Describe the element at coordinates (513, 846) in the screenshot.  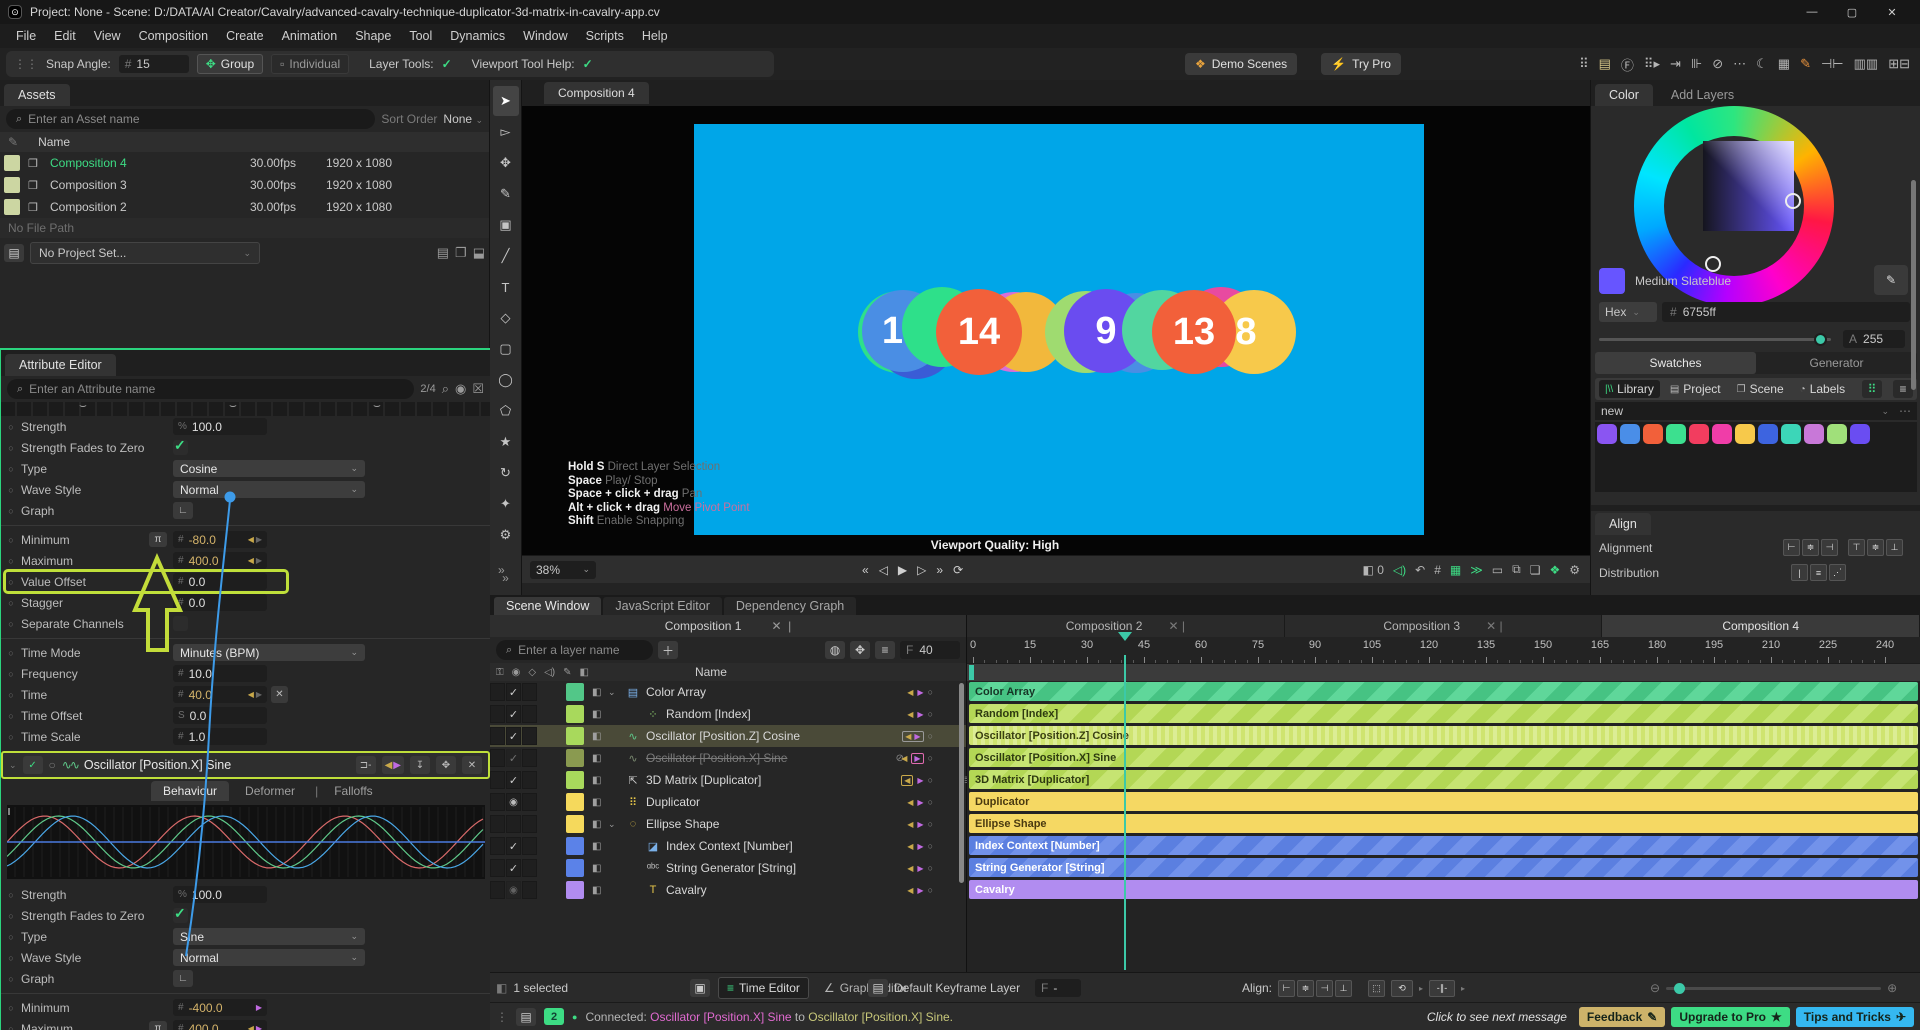
I see `visibility-cell: ✓` at that location.